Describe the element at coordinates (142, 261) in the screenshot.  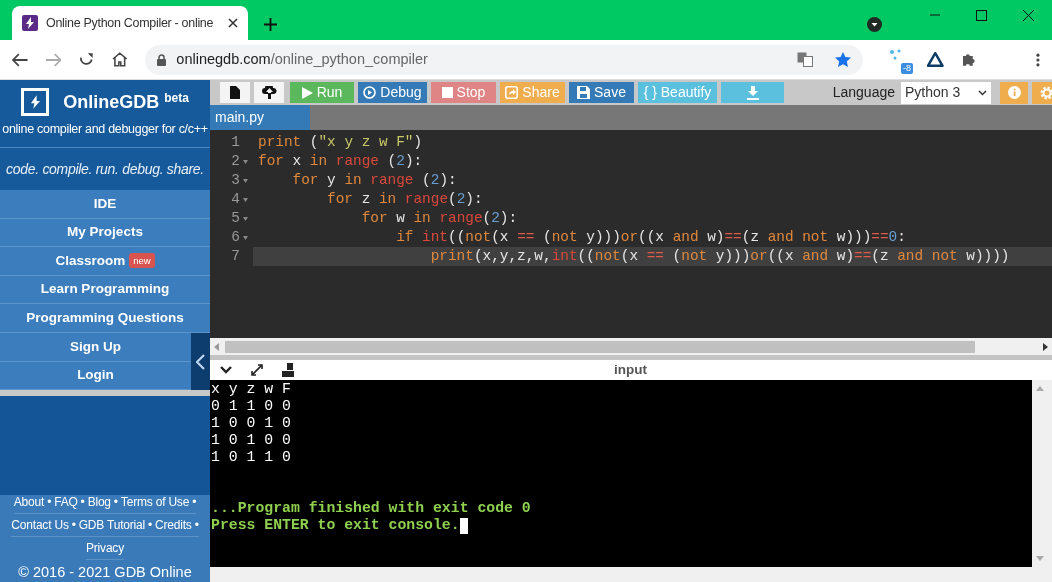
I see `new-badge: new` at that location.